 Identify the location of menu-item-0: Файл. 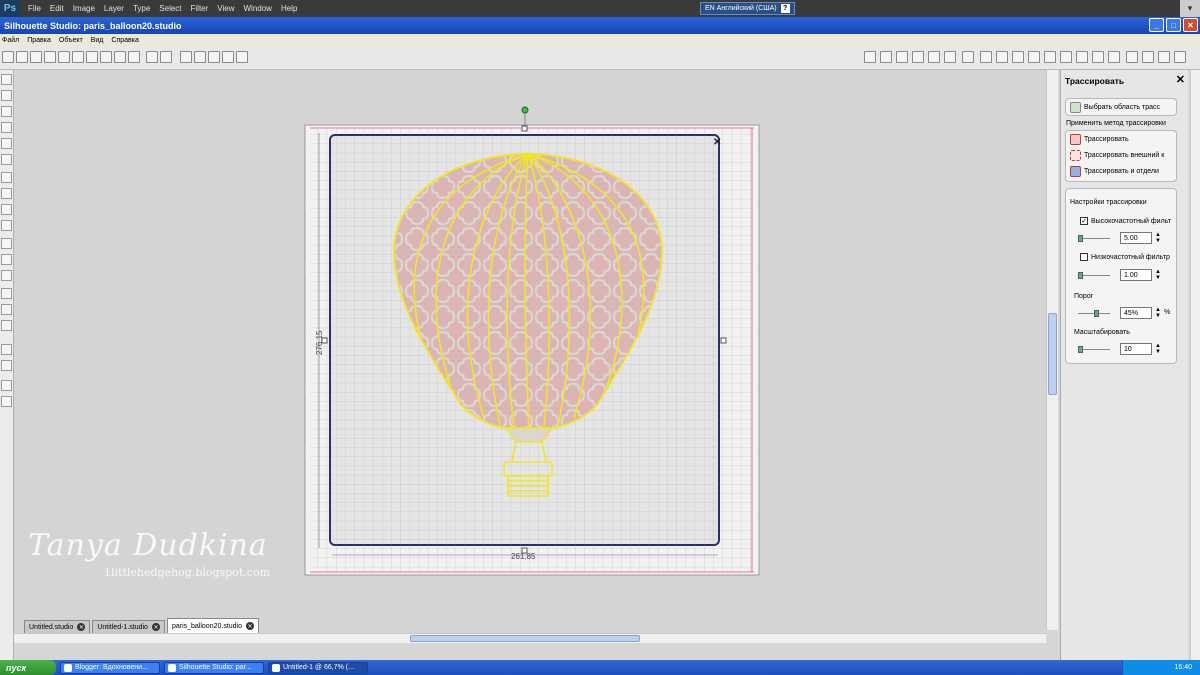
(10, 40).